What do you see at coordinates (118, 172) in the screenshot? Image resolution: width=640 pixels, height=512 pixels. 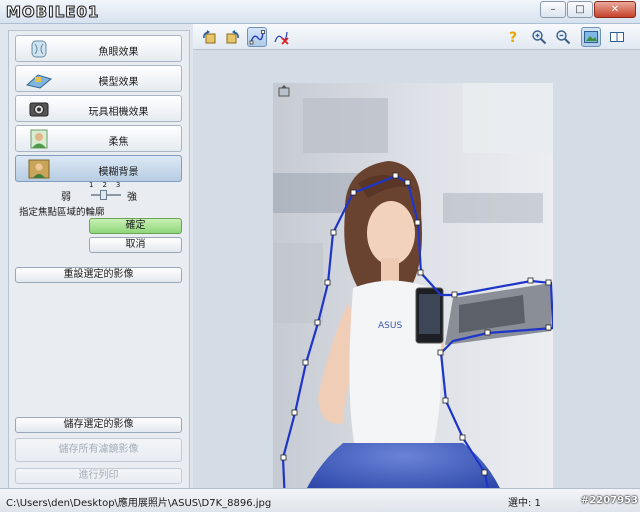 I see `effect-label: 模糊背景` at bounding box center [118, 172].